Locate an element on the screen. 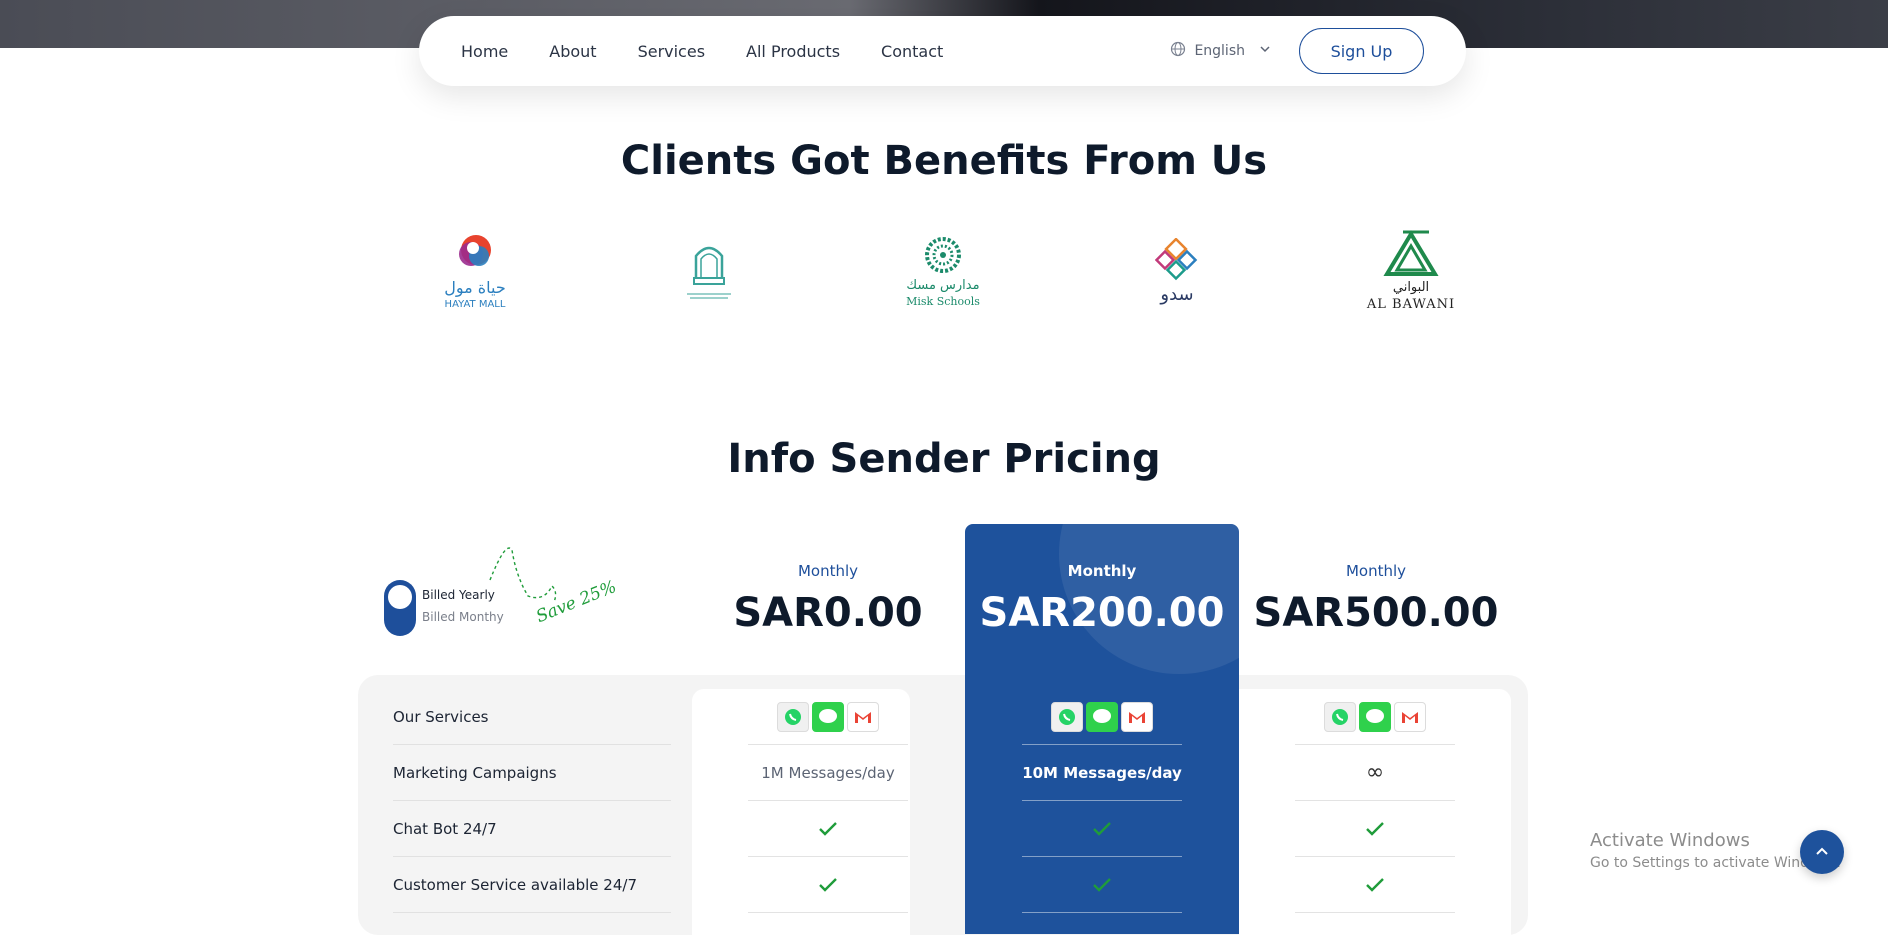 The height and width of the screenshot is (939, 1888). chevron-up-icon is located at coordinates (1822, 851).